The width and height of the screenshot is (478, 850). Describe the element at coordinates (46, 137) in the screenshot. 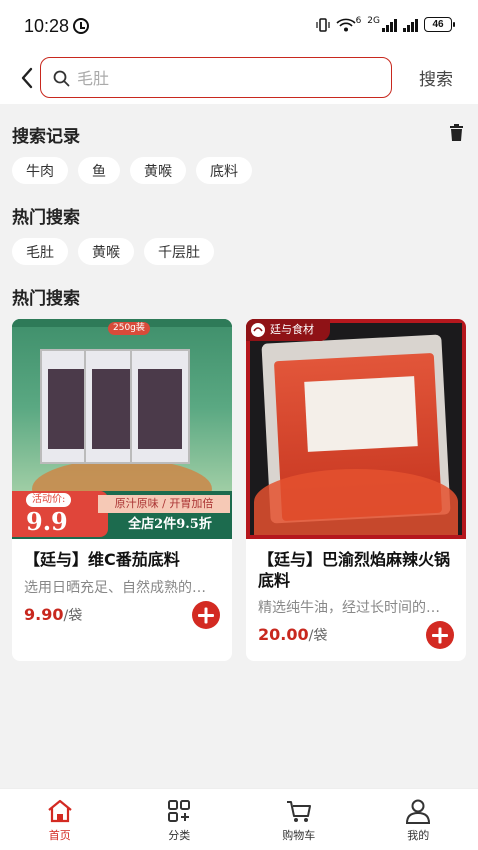

I see `history-title: 搜索记录` at that location.